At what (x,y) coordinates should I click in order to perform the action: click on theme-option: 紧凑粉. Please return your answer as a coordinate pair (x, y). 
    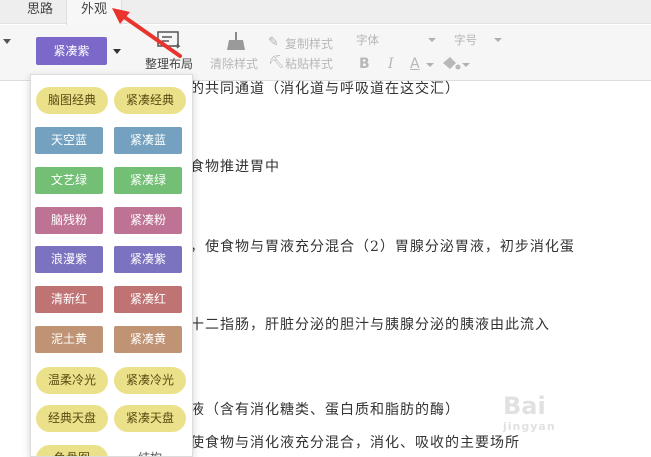
    Looking at the image, I should click on (148, 220).